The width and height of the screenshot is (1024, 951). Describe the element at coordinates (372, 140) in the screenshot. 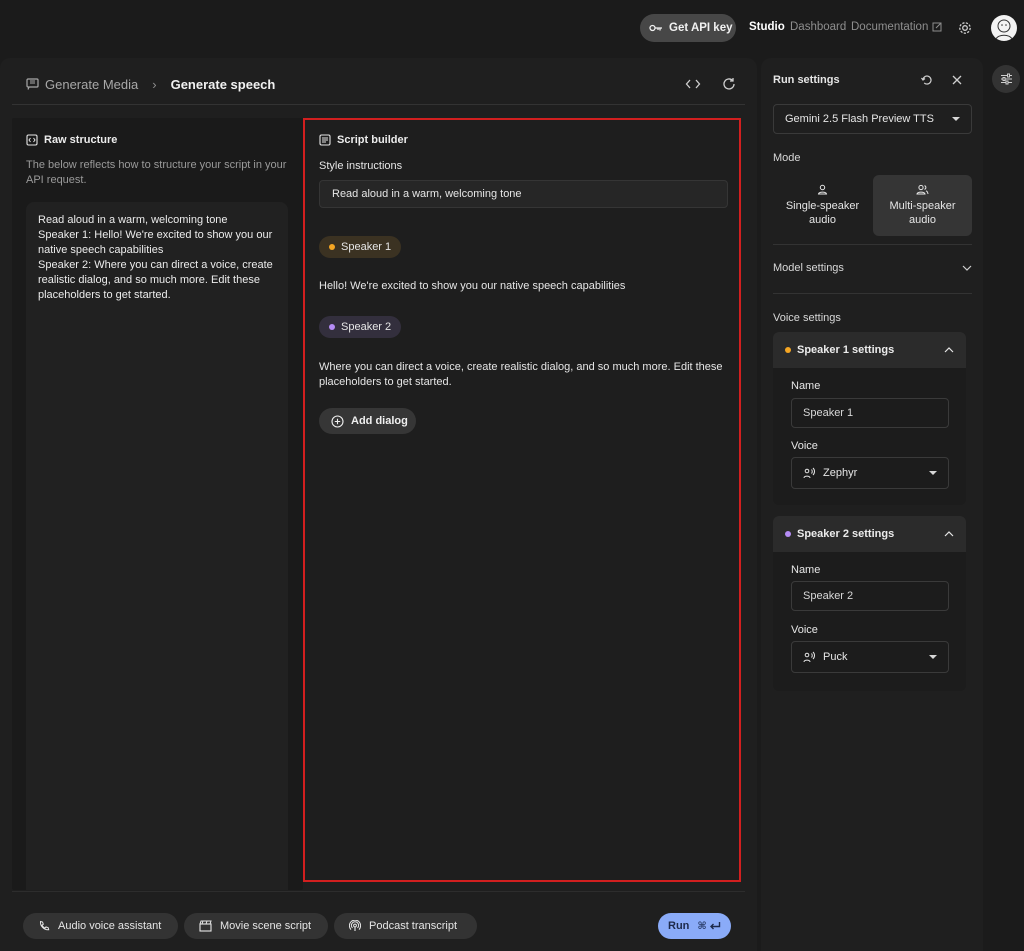

I see `script-builder-label: Script builder` at that location.